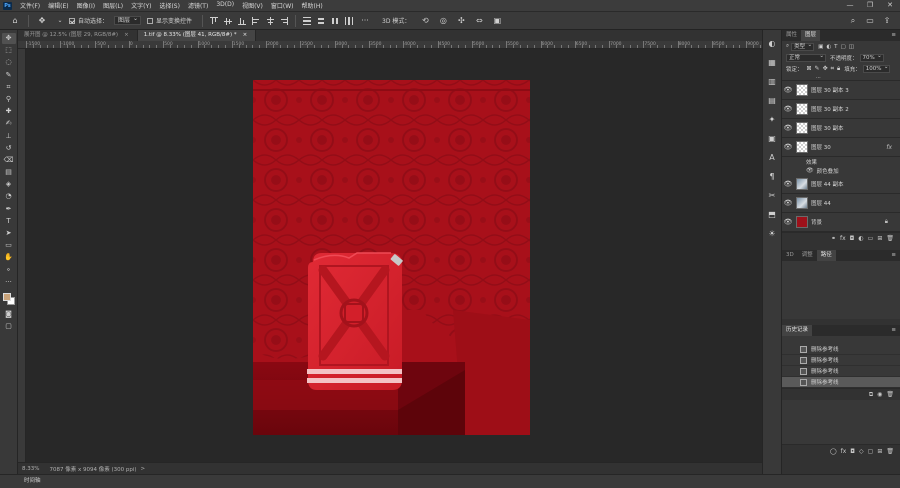 The height and width of the screenshot is (488, 900). What do you see at coordinates (60, 21) in the screenshot?
I see `tool-preset-dropdown-icon: ⌄` at bounding box center [60, 21].